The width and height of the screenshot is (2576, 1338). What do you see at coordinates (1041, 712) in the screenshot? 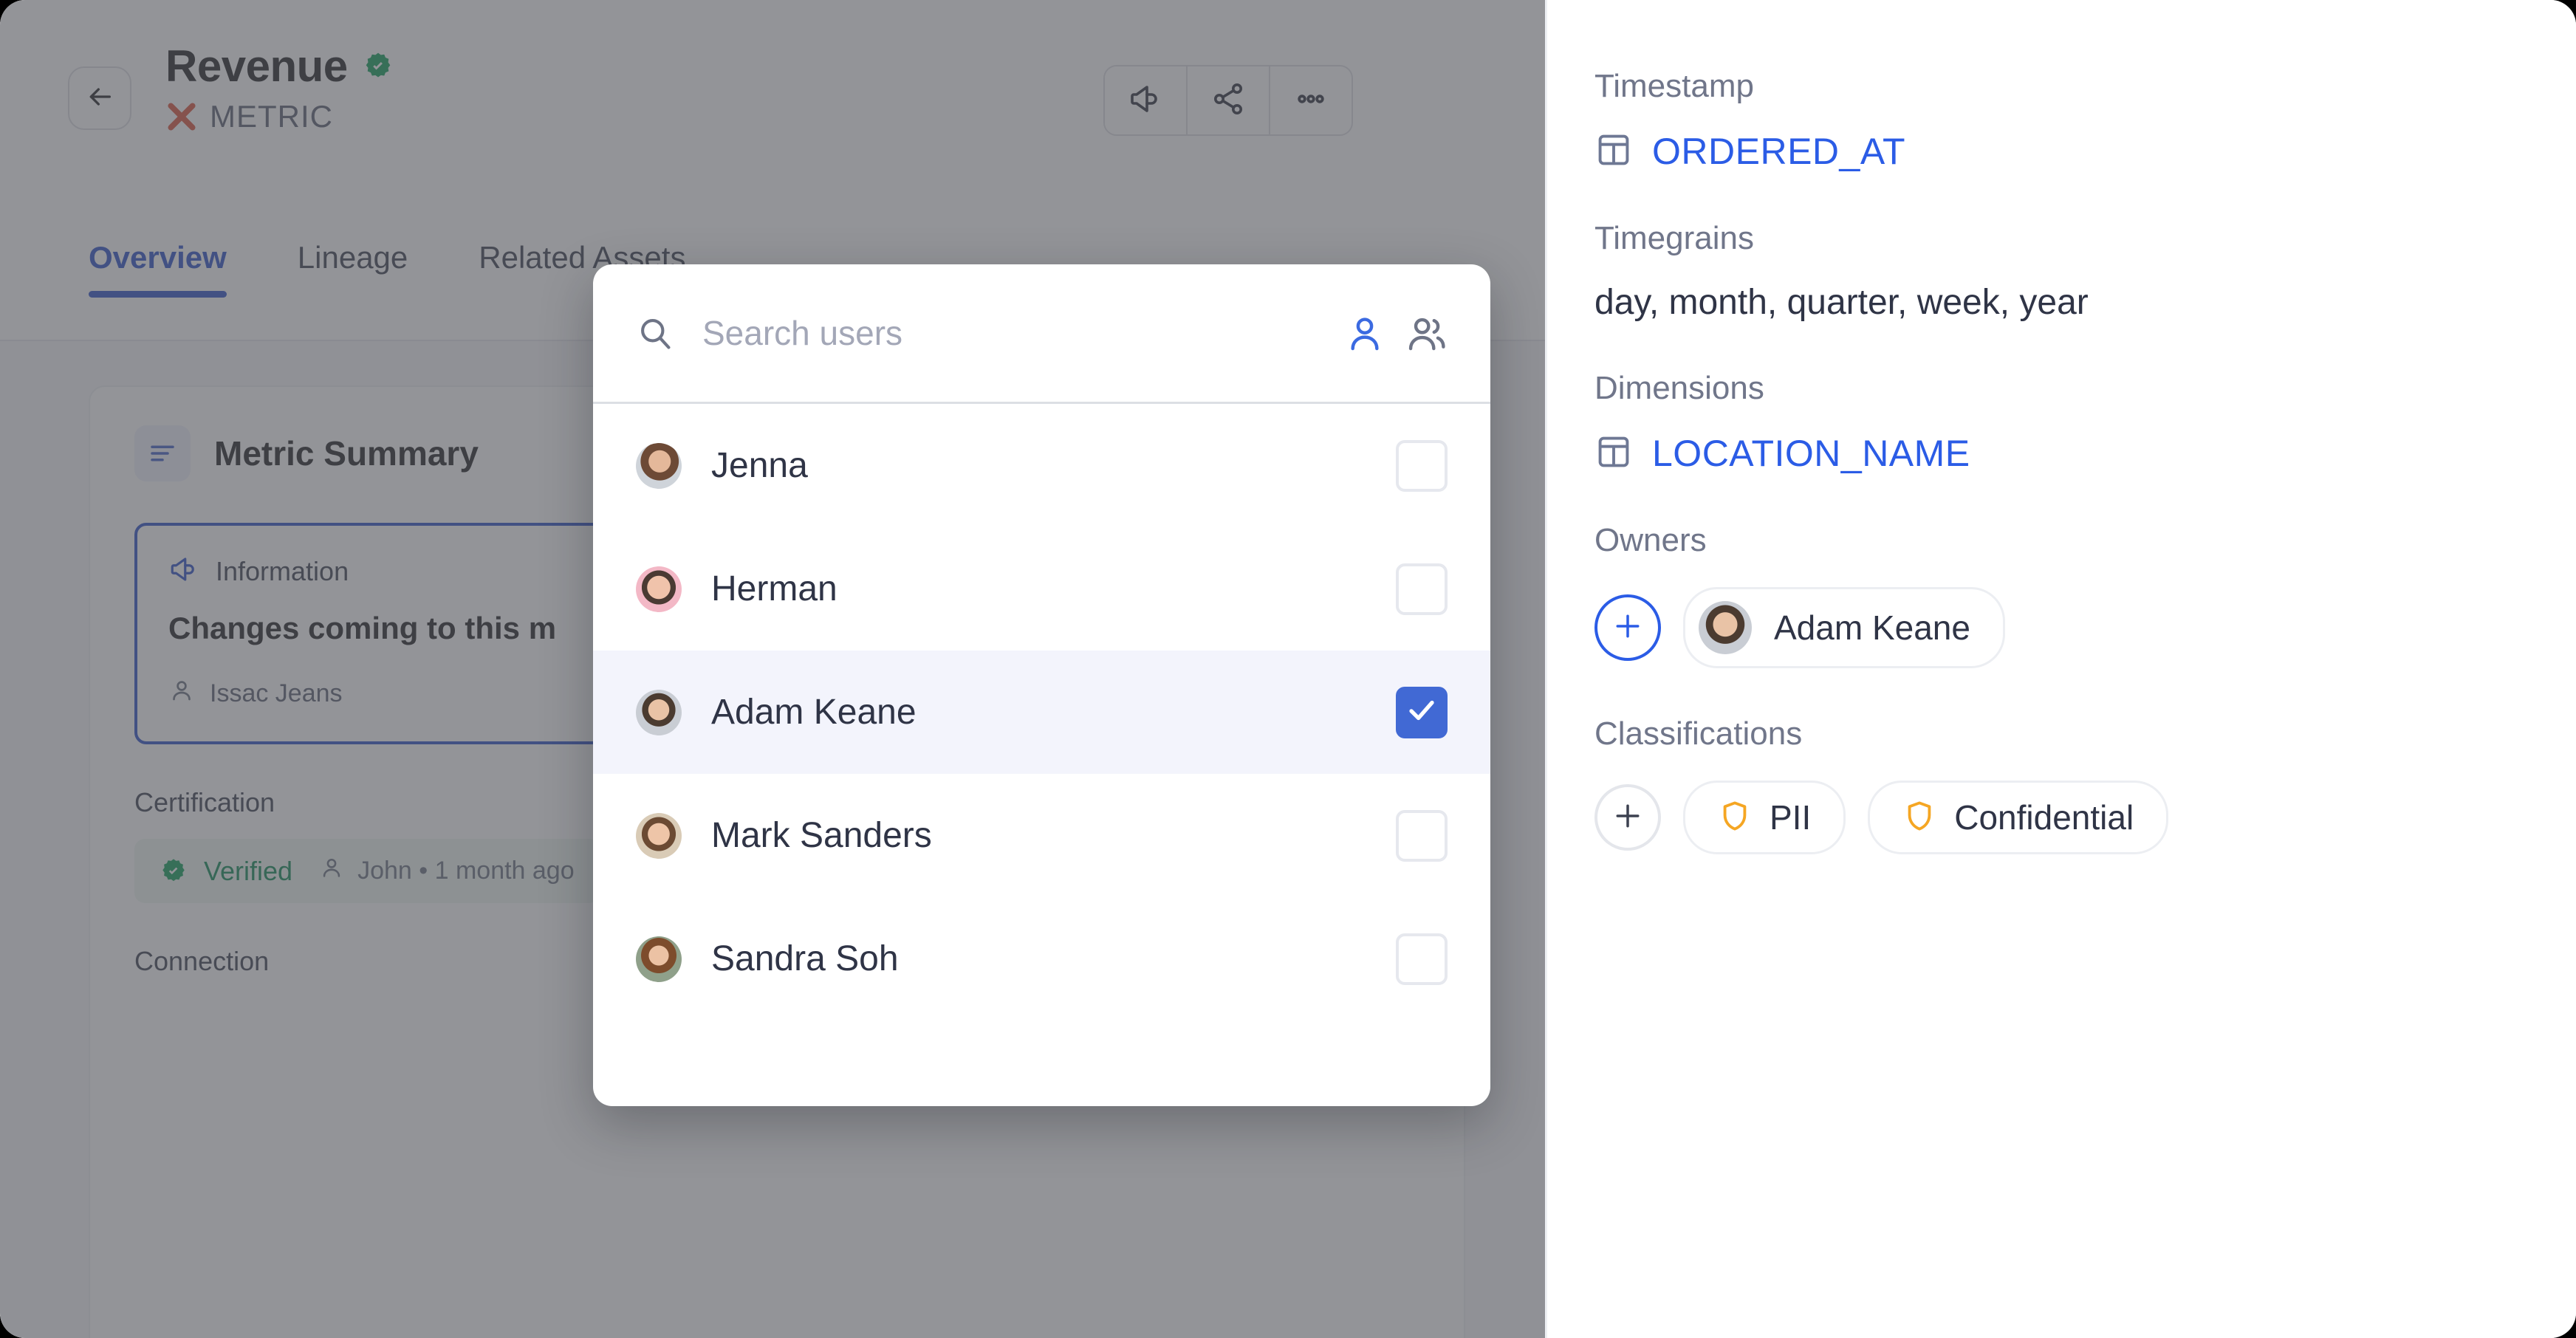
I see `user-list-item: Adam Keane` at bounding box center [1041, 712].